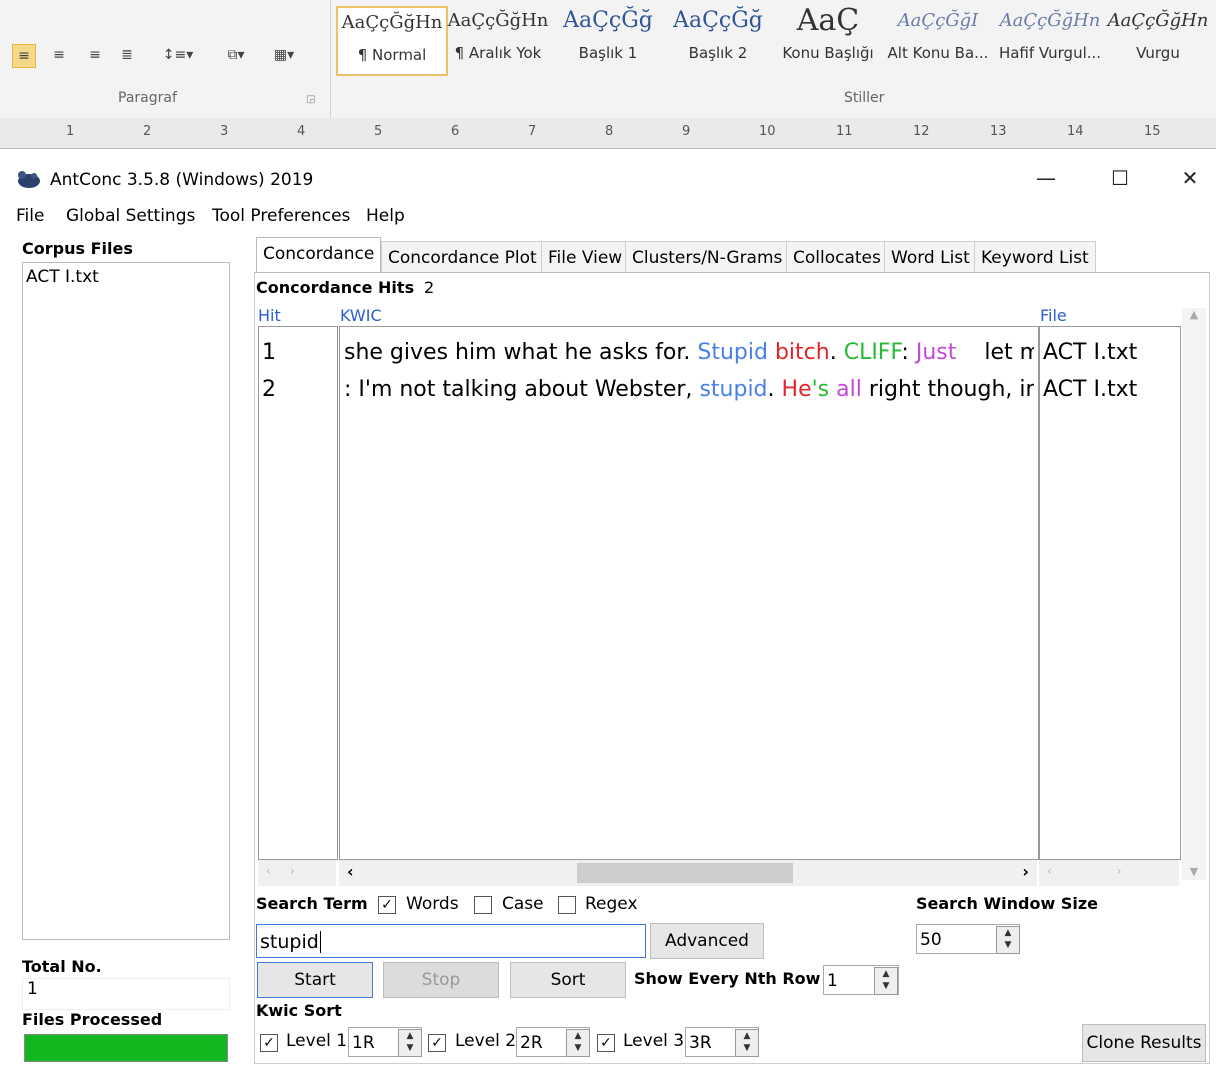 This screenshot has height=1068, width=1216. What do you see at coordinates (585, 257) in the screenshot?
I see `tab-file-view: File View` at bounding box center [585, 257].